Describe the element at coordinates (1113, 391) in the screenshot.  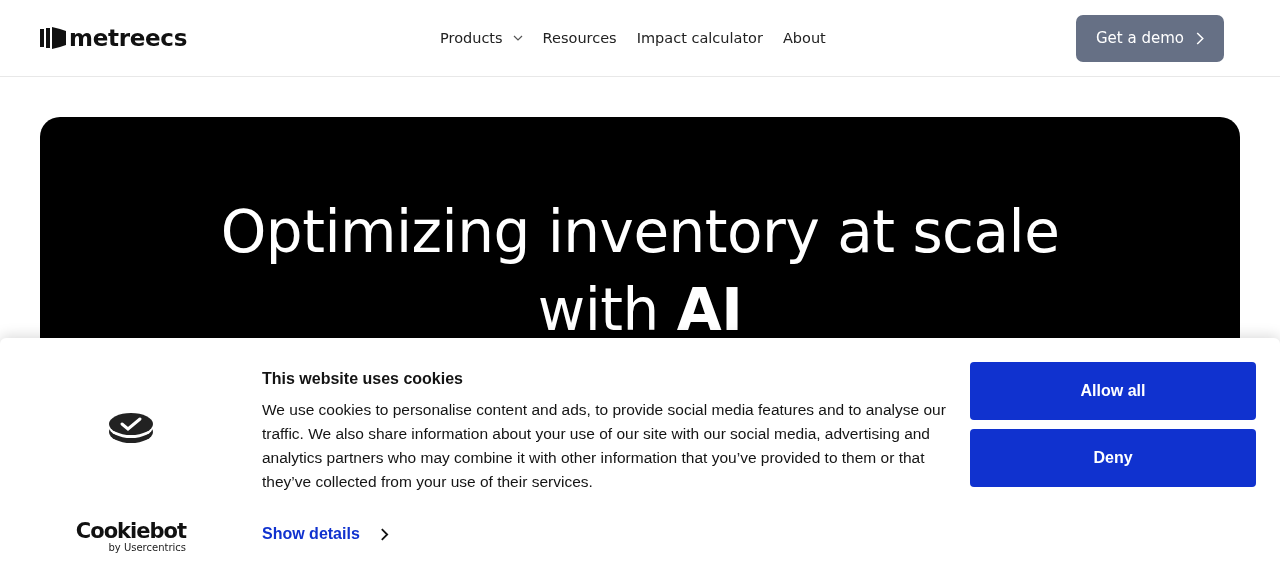
I see `consent-button: Allow all` at that location.